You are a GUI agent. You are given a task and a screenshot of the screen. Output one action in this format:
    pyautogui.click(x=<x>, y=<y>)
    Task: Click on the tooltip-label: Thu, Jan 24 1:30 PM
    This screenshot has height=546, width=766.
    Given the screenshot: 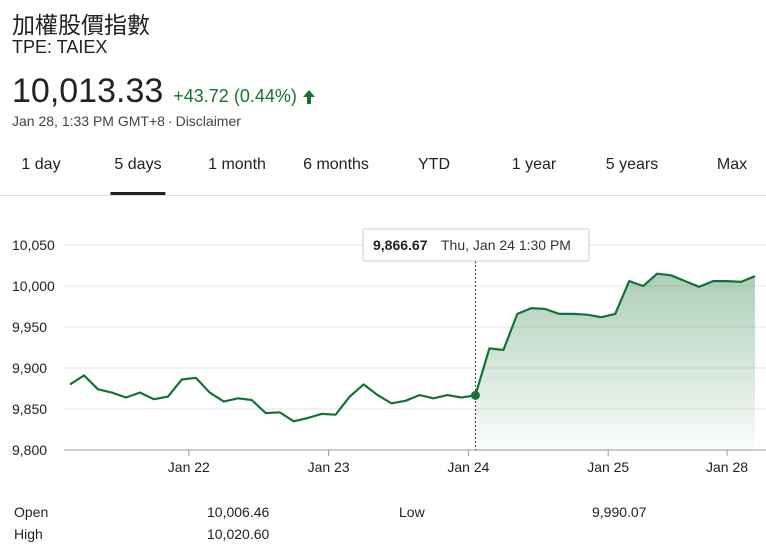 What is the action you would take?
    pyautogui.click(x=506, y=245)
    